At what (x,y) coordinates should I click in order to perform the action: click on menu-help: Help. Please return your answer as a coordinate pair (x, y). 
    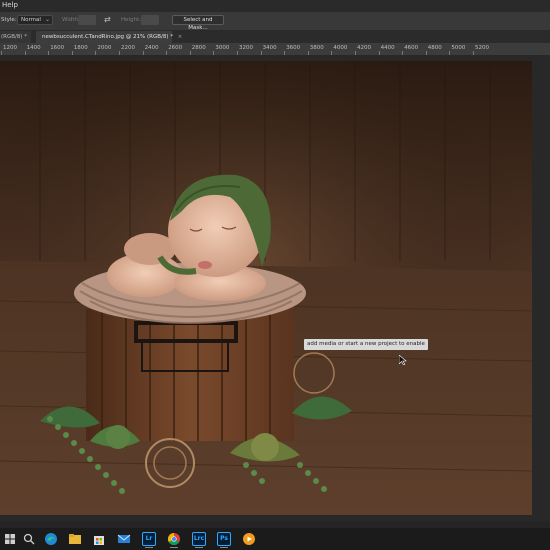
    Looking at the image, I should click on (10, 5).